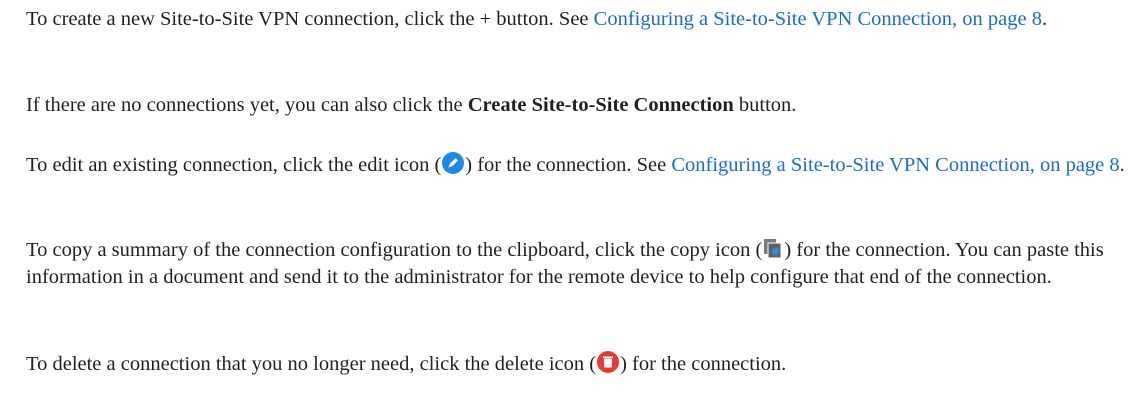 This screenshot has width=1145, height=402. I want to click on note-text-end: button., so click(765, 105).